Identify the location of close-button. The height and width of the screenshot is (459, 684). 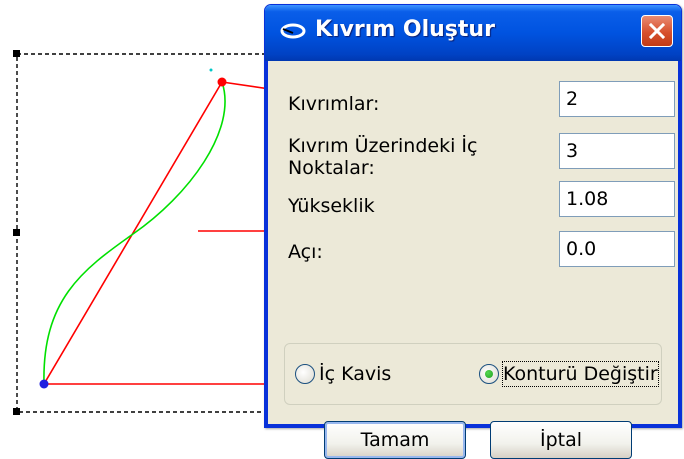
(657, 31).